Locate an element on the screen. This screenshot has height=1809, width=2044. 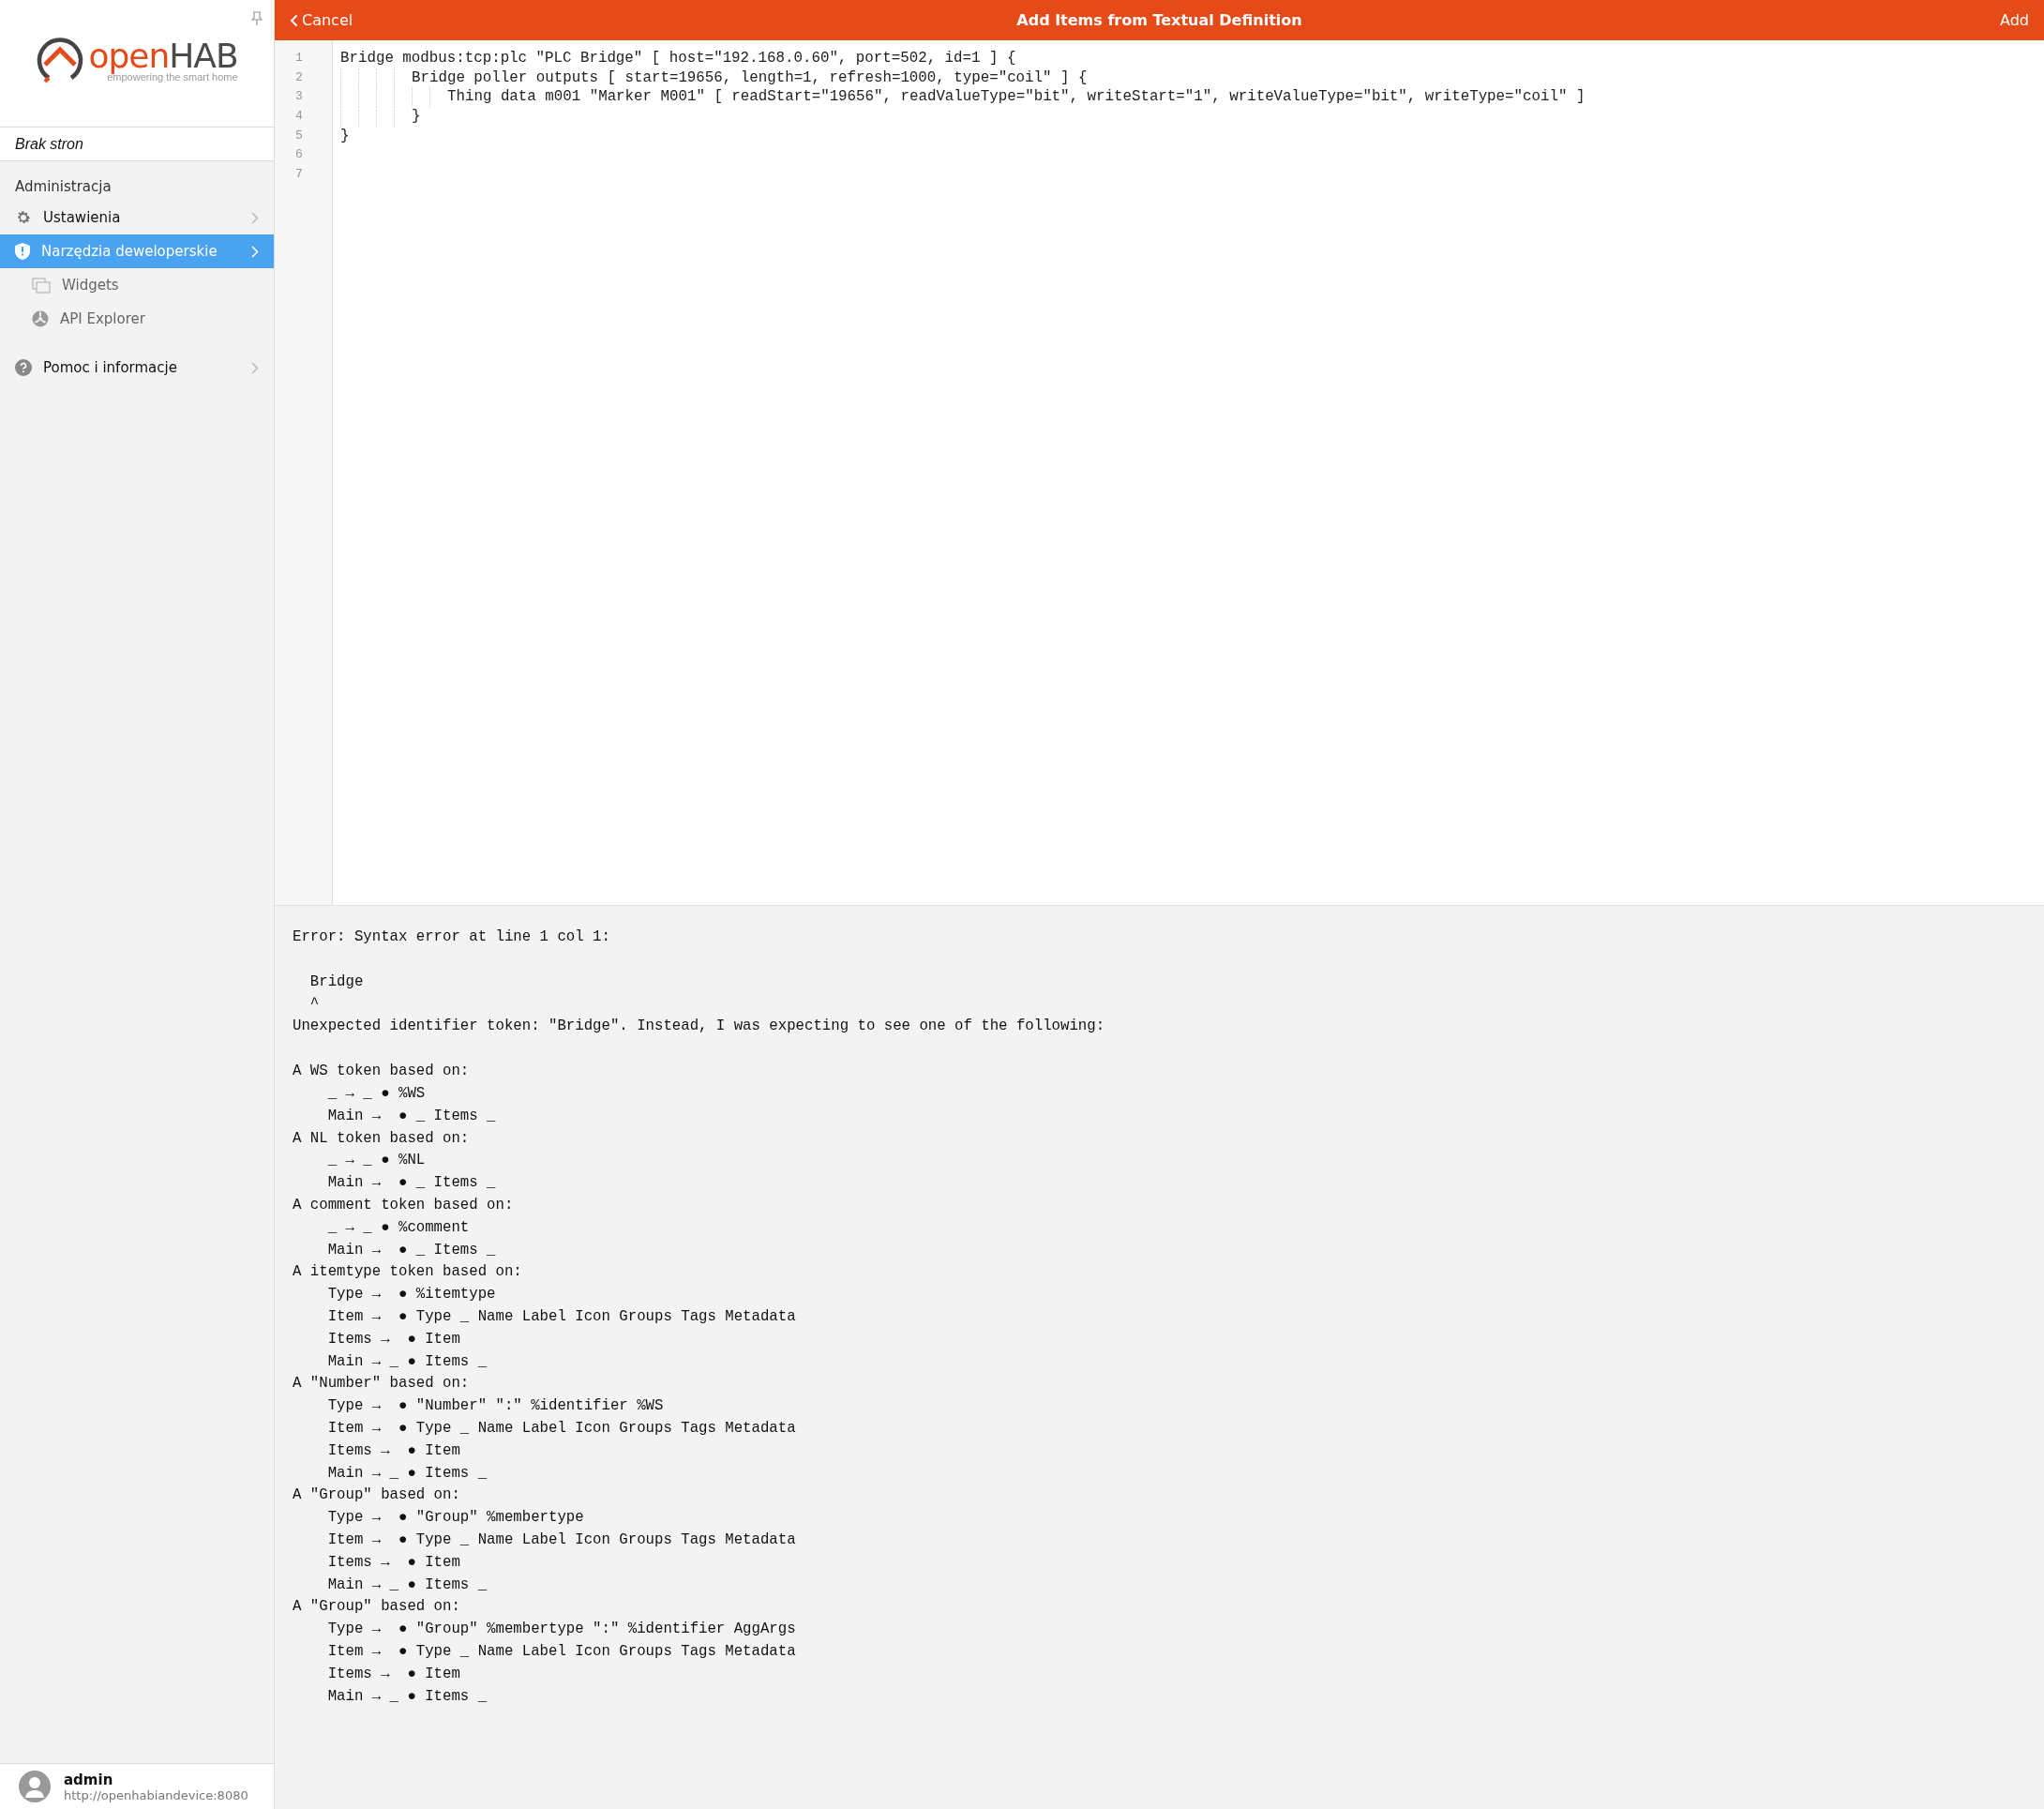
sidebar-item: Narzędzia deweloperskie is located at coordinates (137, 251).